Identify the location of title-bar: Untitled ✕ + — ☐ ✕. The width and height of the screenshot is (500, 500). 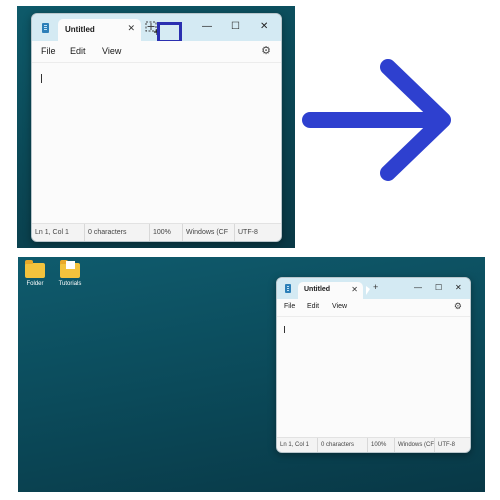
(373, 288).